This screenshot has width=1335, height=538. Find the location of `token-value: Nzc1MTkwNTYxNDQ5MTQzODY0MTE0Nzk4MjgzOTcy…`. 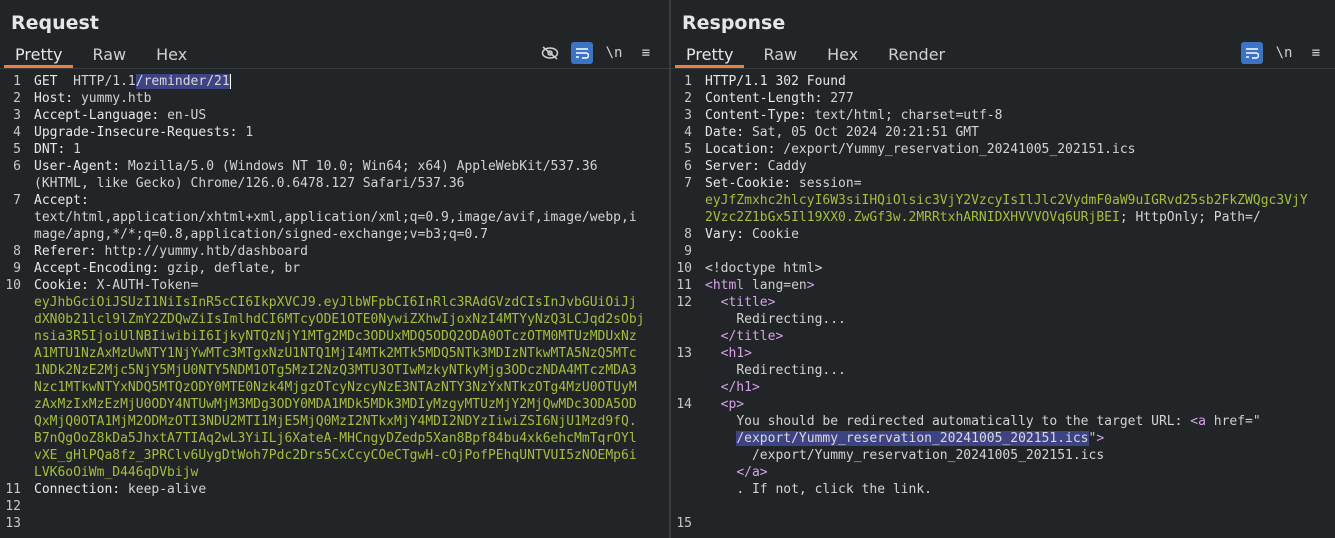

token-value: Nzc1MTkwNTYxNDQ5MTQzODY0MTE0Nzk4MjgzOTcy… is located at coordinates (335, 387).